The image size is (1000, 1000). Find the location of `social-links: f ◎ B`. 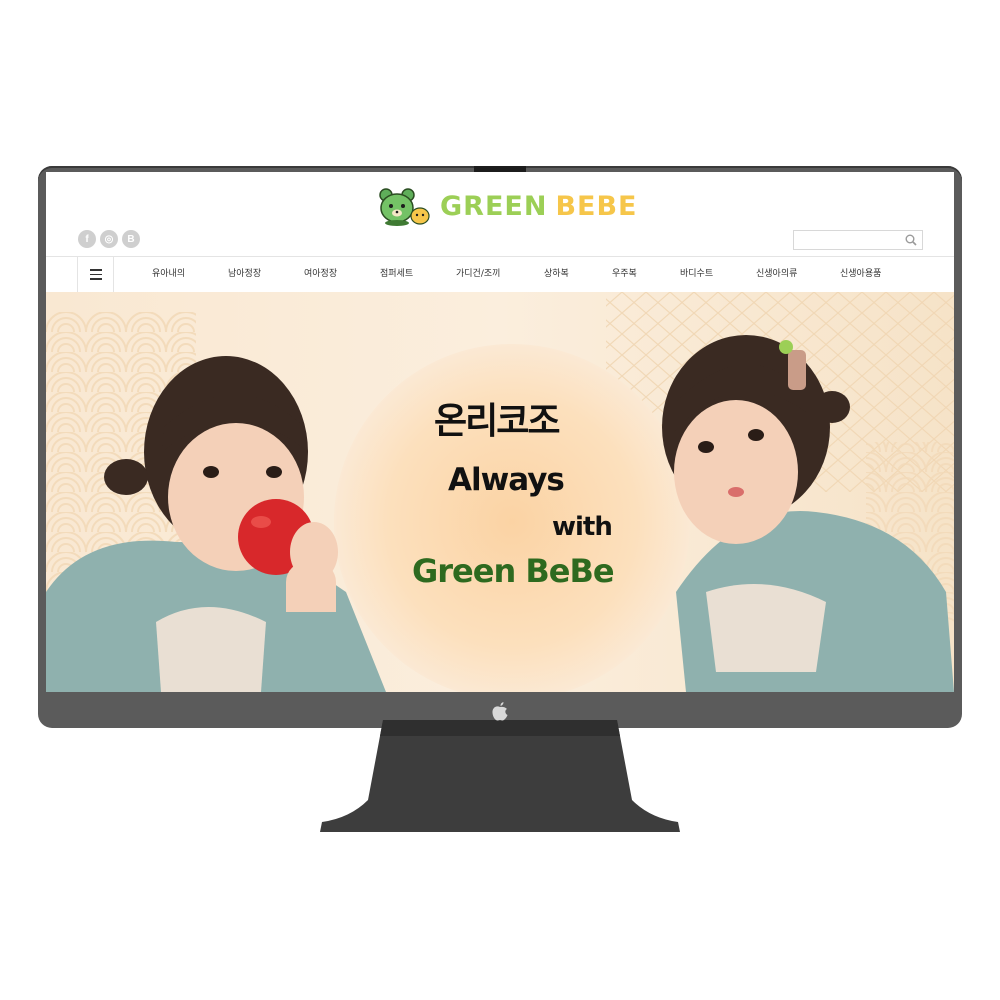

social-links: f ◎ B is located at coordinates (109, 239).